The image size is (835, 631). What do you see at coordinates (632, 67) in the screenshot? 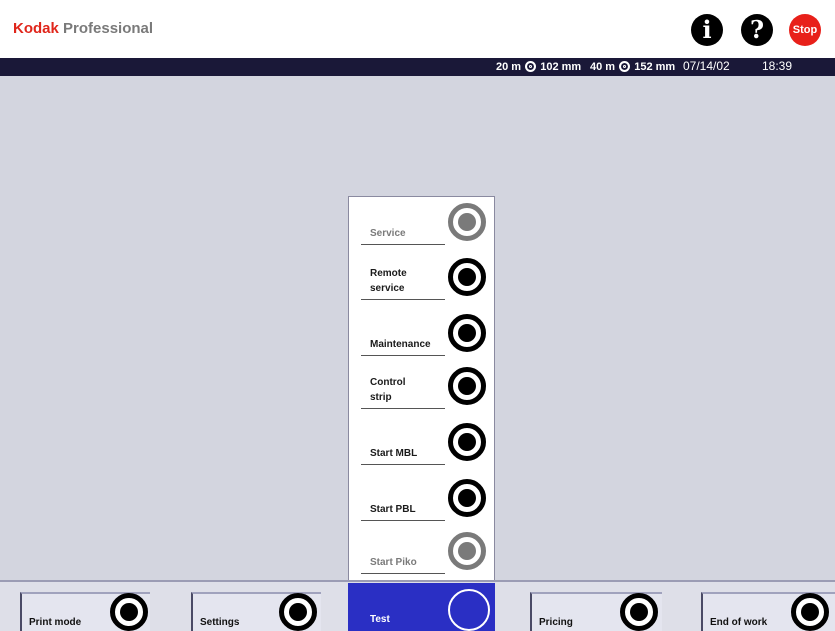
I see `spool-2-status: 40 m 152 mm` at bounding box center [632, 67].